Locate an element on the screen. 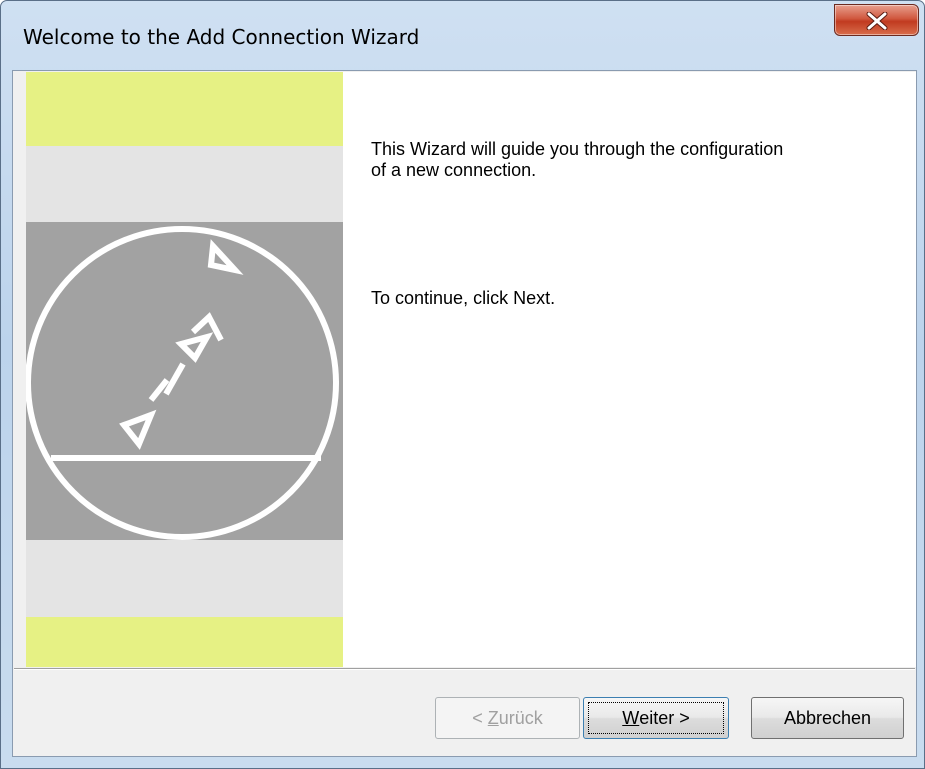 The image size is (925, 769). banner-band-light-bottom is located at coordinates (184, 578).